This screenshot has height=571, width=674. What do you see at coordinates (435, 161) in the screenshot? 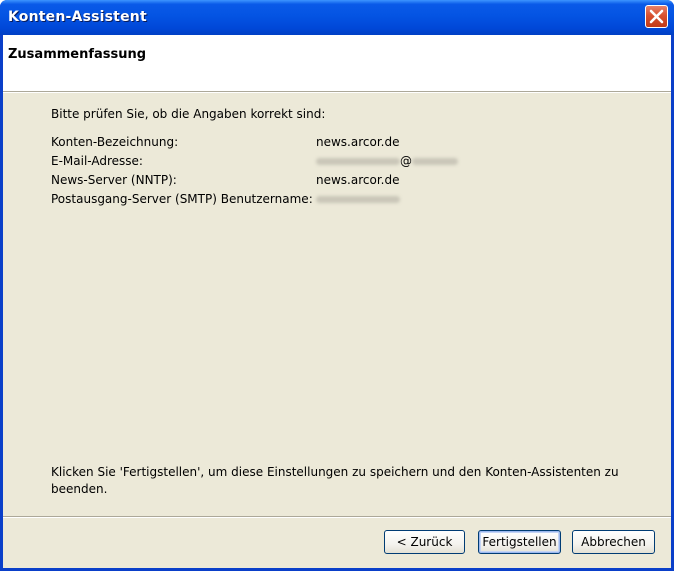
I see `redacted-email-domain` at bounding box center [435, 161].